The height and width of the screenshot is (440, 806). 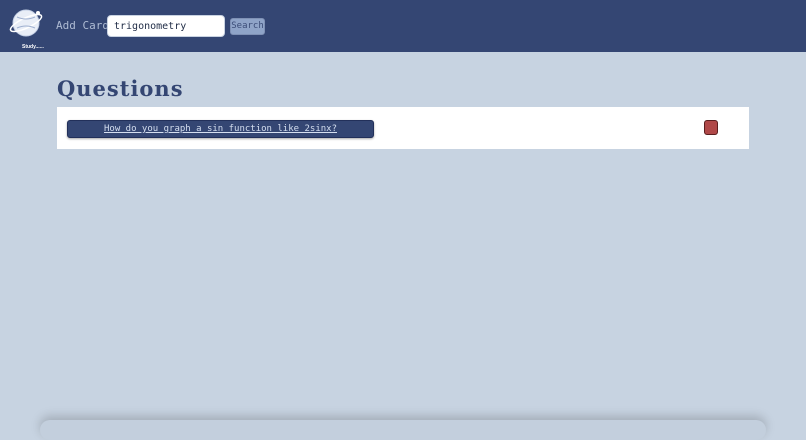 I want to click on globe-logo-icon, so click(x=26, y=23).